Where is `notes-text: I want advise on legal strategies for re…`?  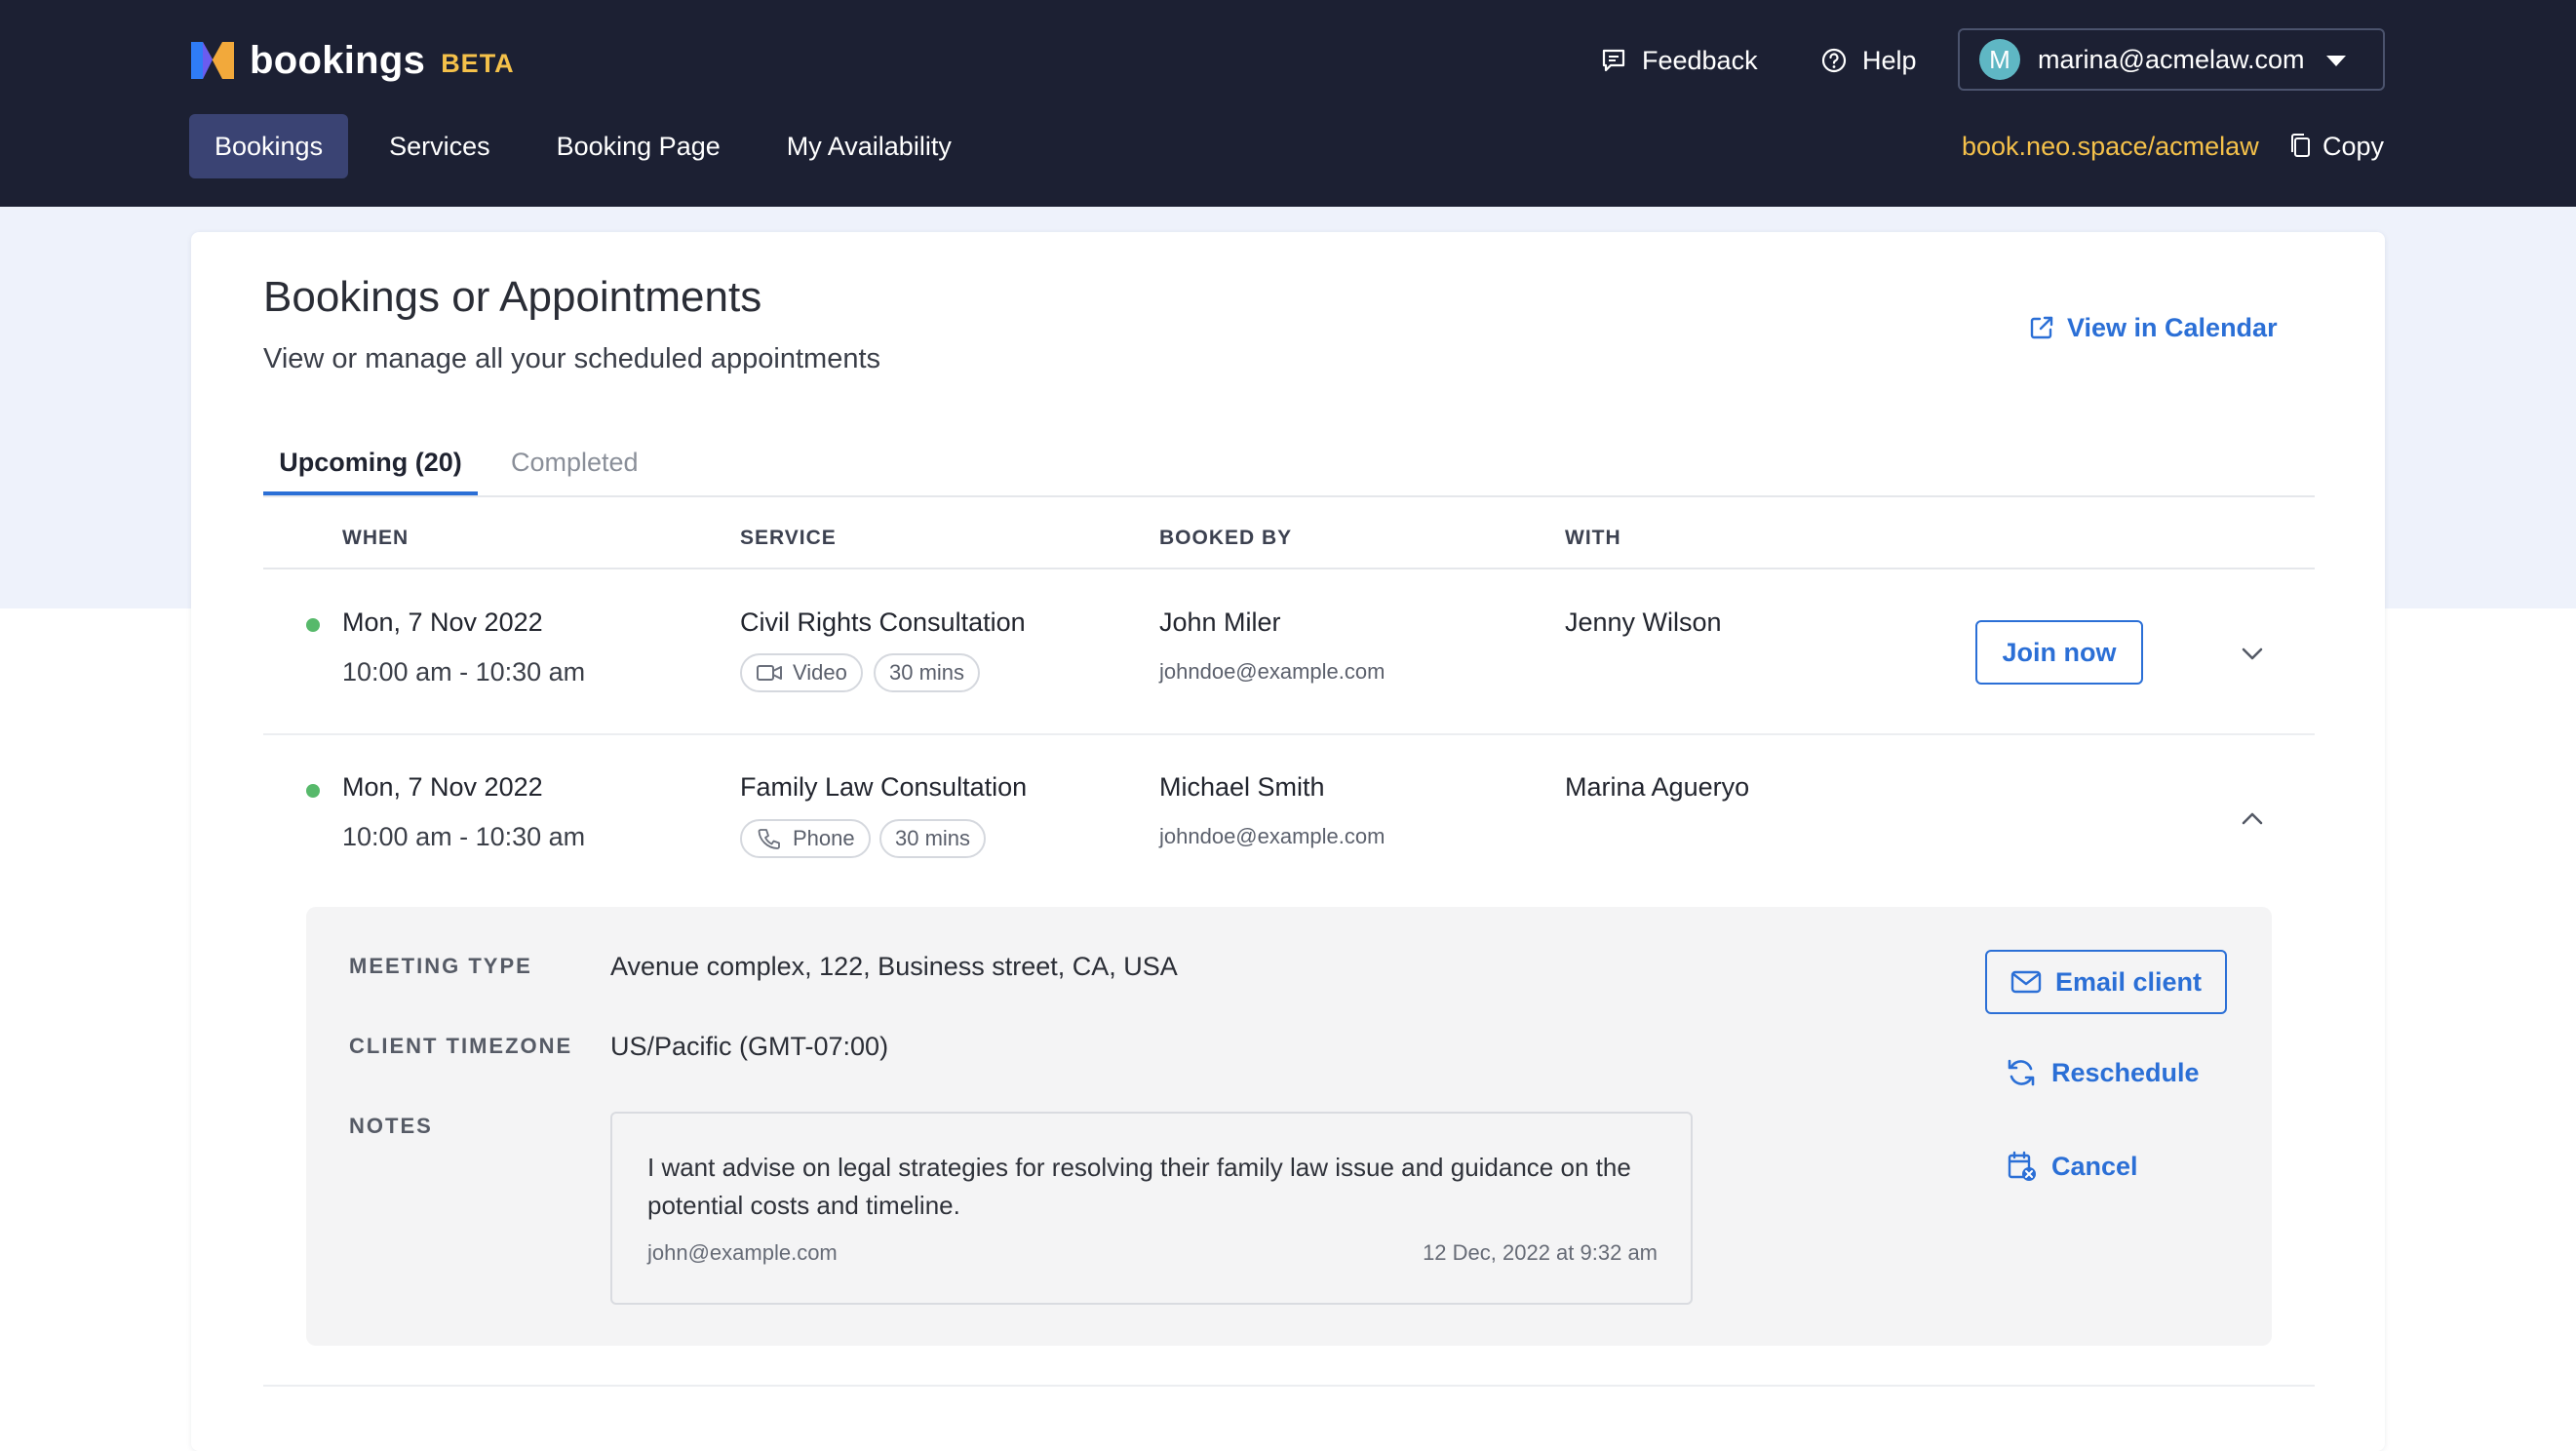
notes-text: I want advise on legal strategies for re… is located at coordinates (1139, 1186).